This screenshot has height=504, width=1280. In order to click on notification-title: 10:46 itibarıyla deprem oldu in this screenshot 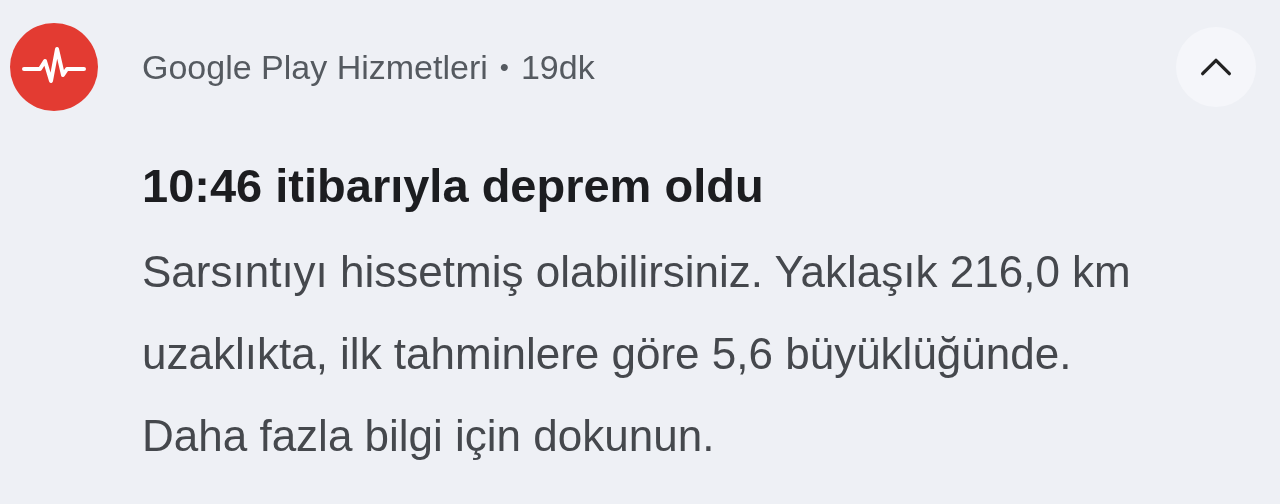, I will do `click(453, 185)`.